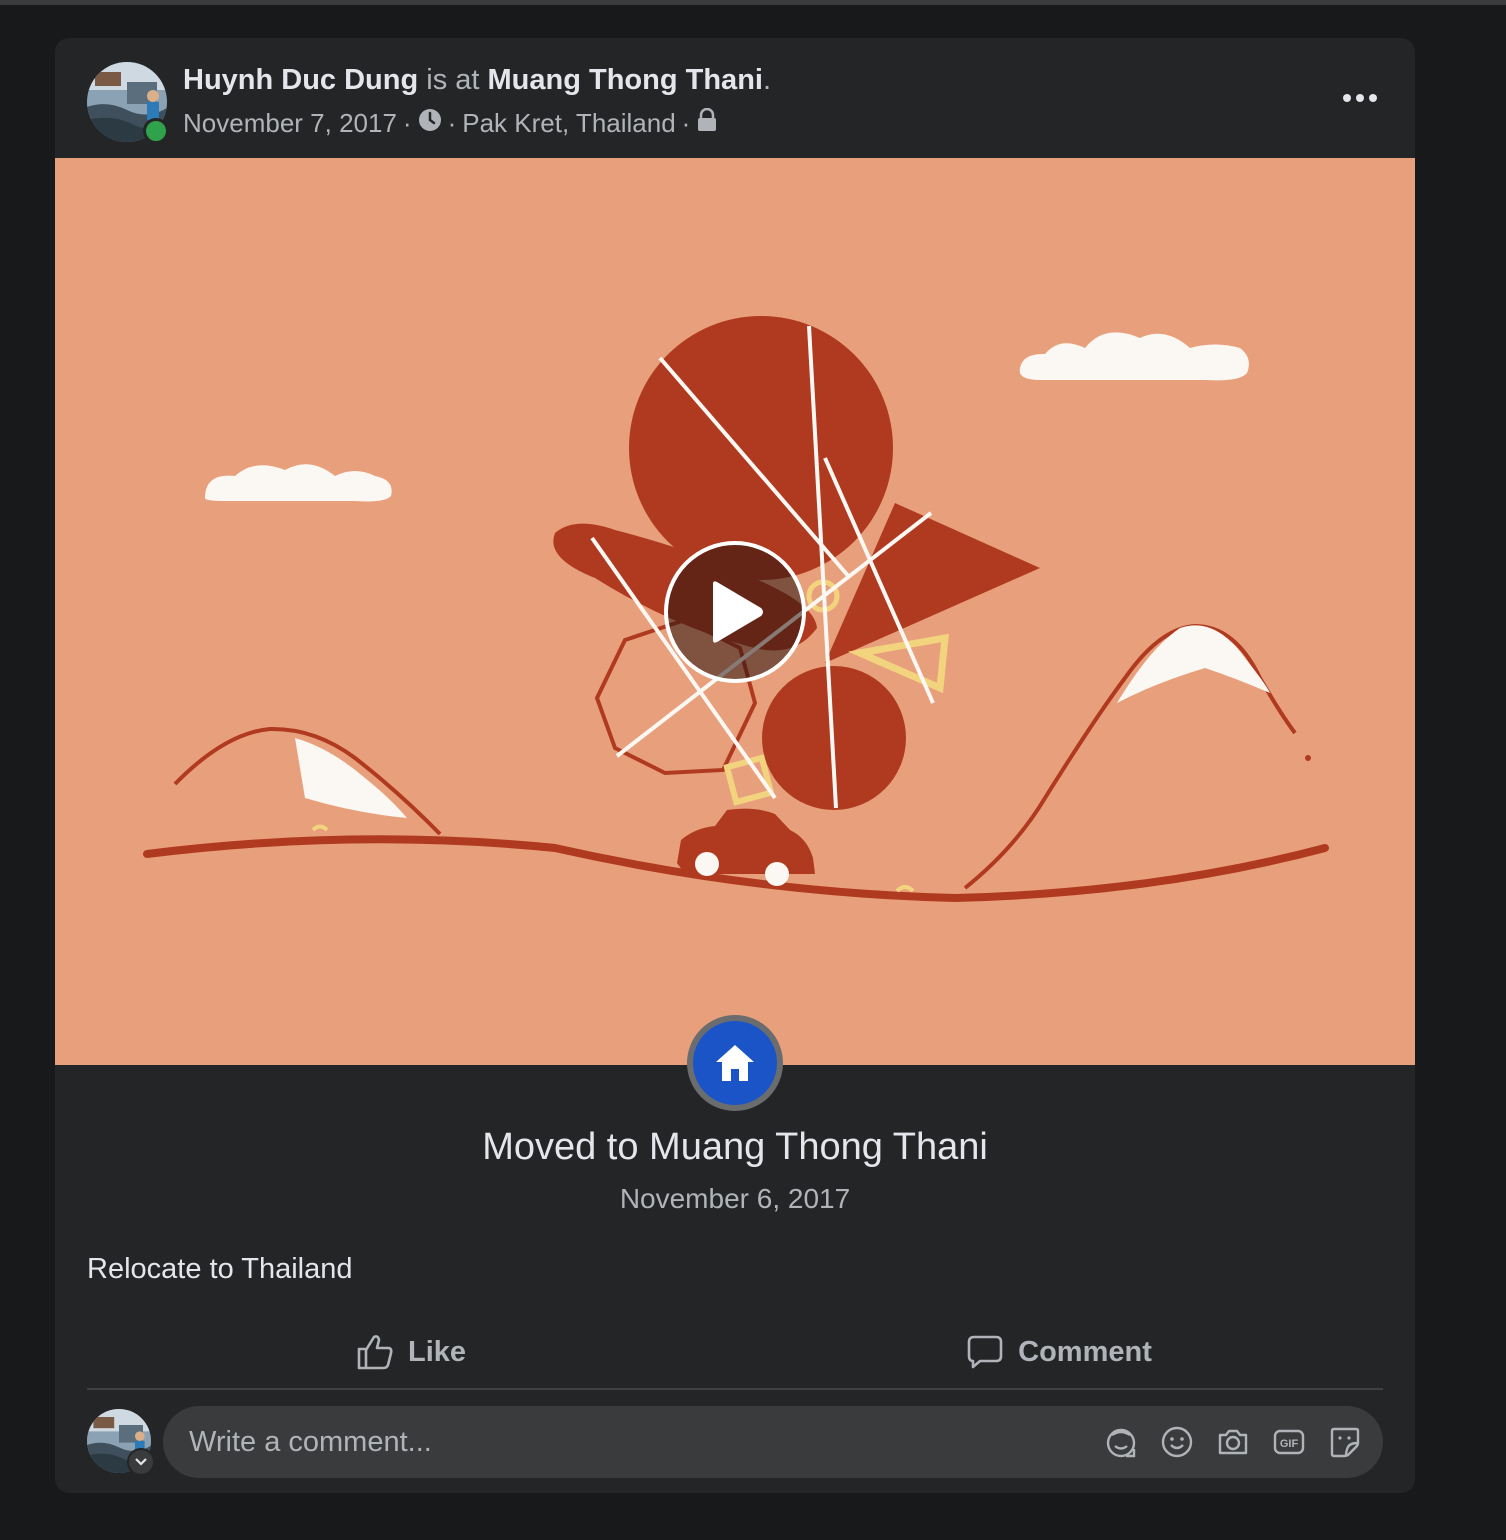 Image resolution: width=1506 pixels, height=1540 pixels. Describe the element at coordinates (375, 1352) in the screenshot. I see `like-icon` at that location.